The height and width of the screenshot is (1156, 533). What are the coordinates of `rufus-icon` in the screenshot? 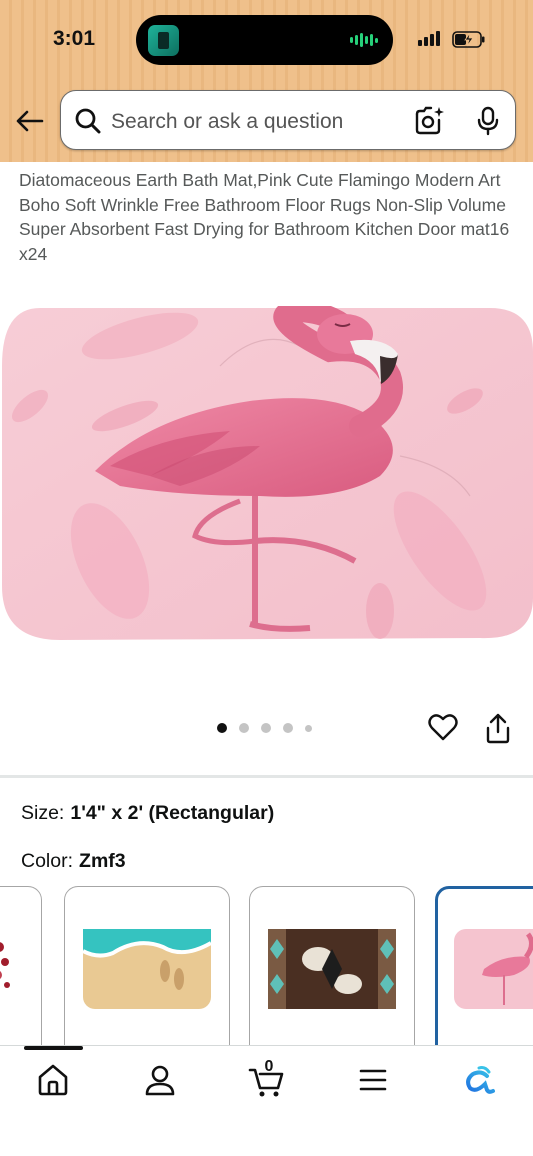 It's located at (479, 1080).